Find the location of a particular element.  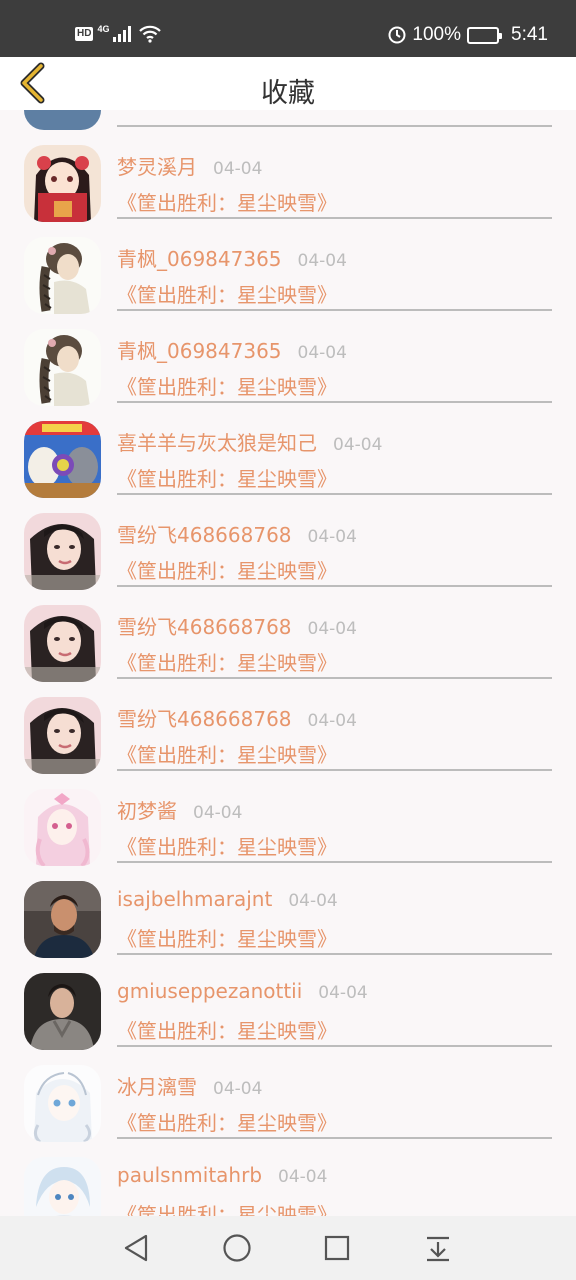

status-right: 100% 5:41 is located at coordinates (468, 35).